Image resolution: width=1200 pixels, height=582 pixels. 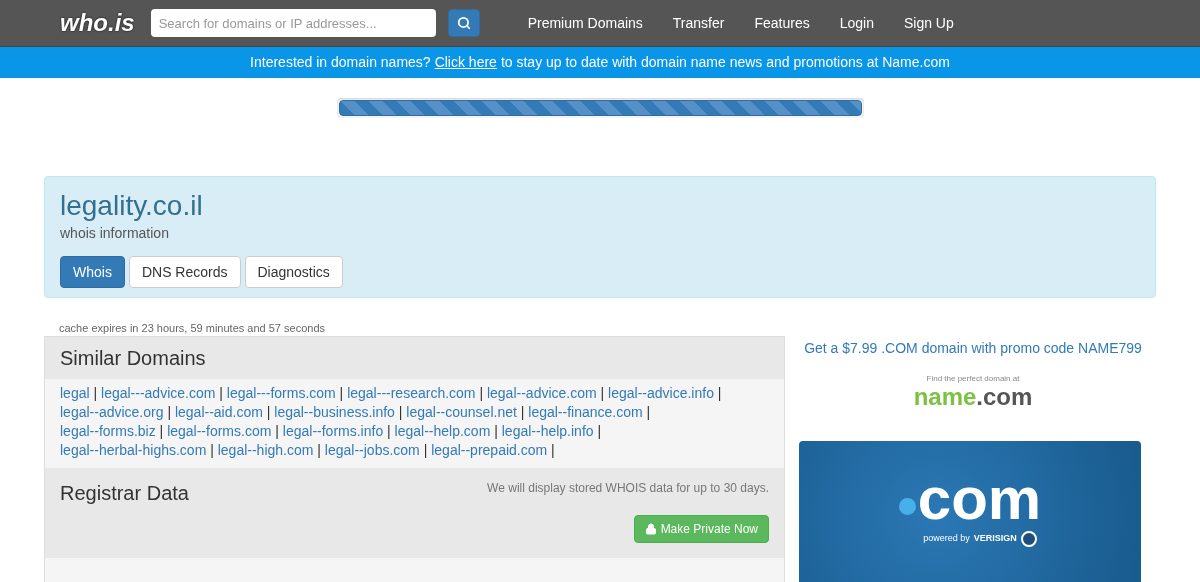 I want to click on domain-link: legal, so click(x=75, y=393).